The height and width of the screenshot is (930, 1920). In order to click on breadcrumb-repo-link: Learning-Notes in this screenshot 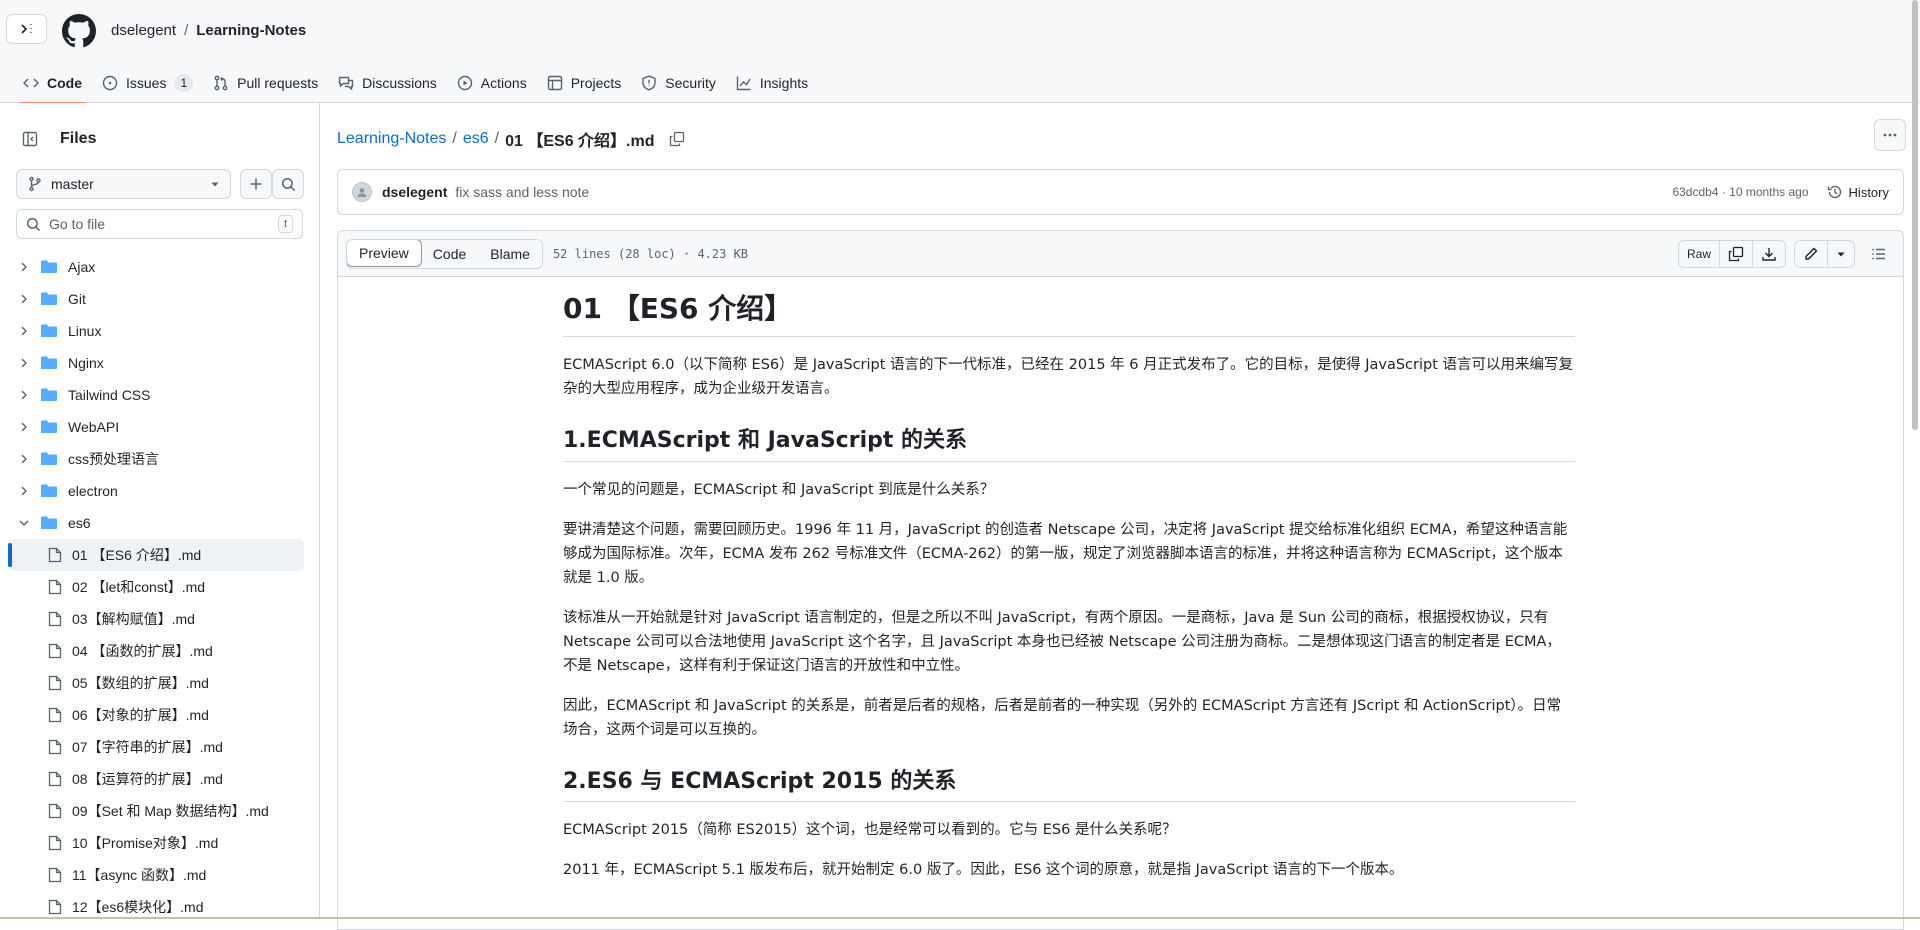, I will do `click(391, 139)`.